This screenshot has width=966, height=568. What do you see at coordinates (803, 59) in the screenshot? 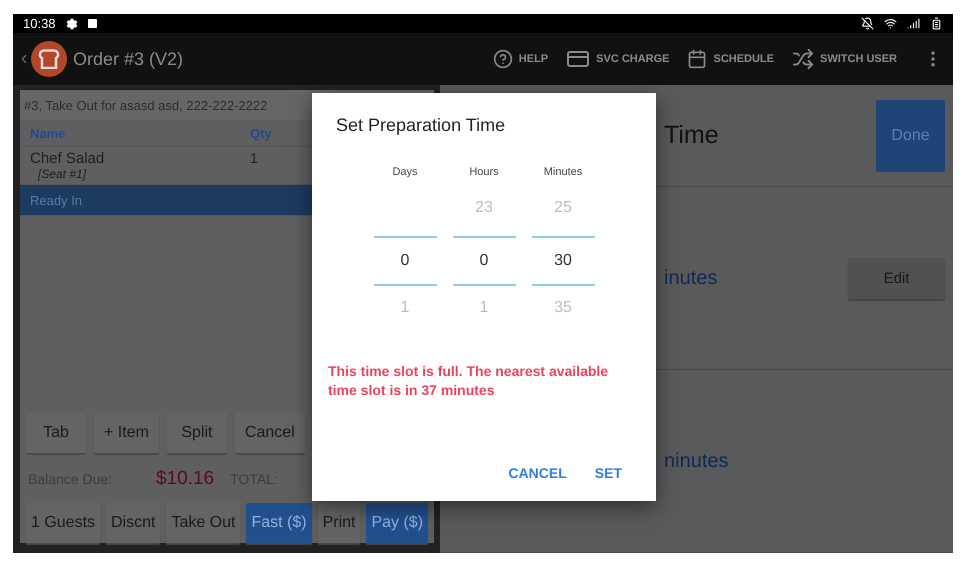
I see `shuffle-icon` at bounding box center [803, 59].